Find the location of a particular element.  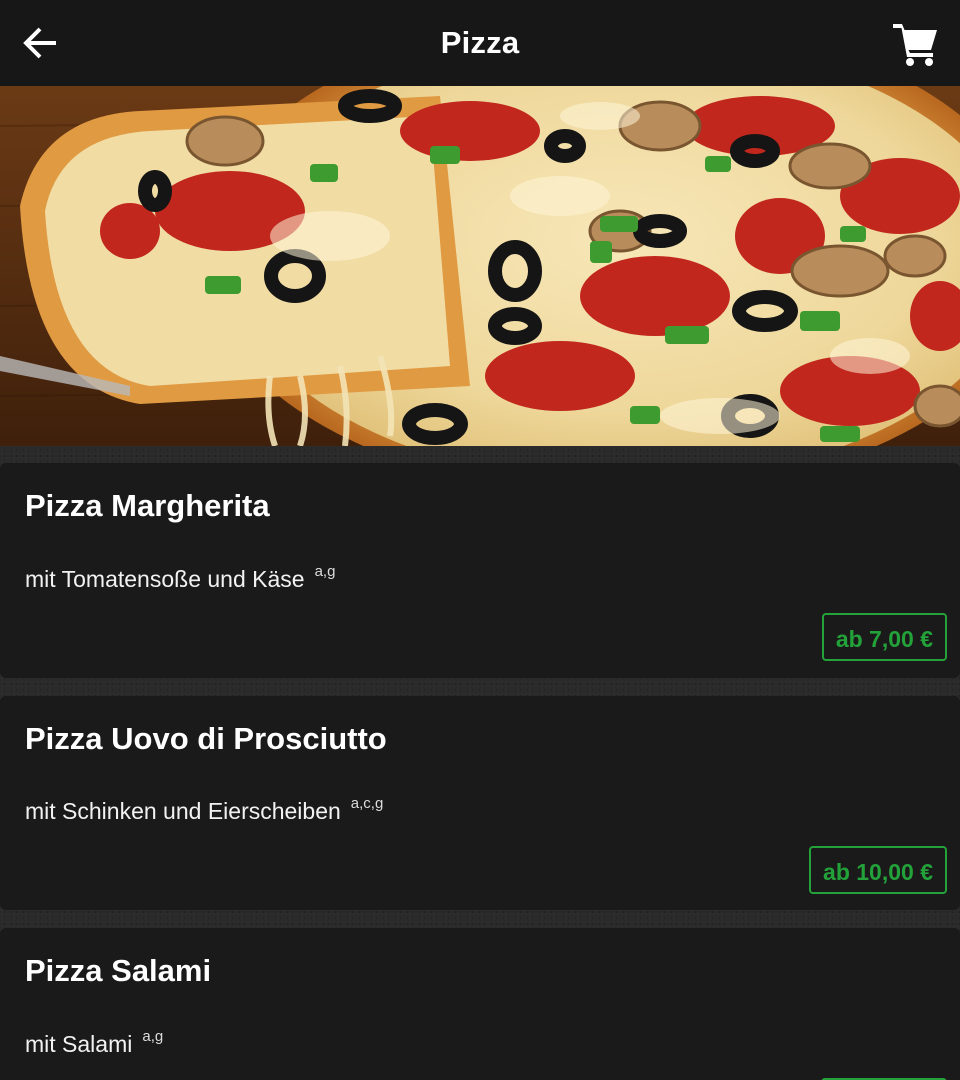

menu-item-description: mit Schinken und Eierscheiben a,c,g is located at coordinates (204, 807).